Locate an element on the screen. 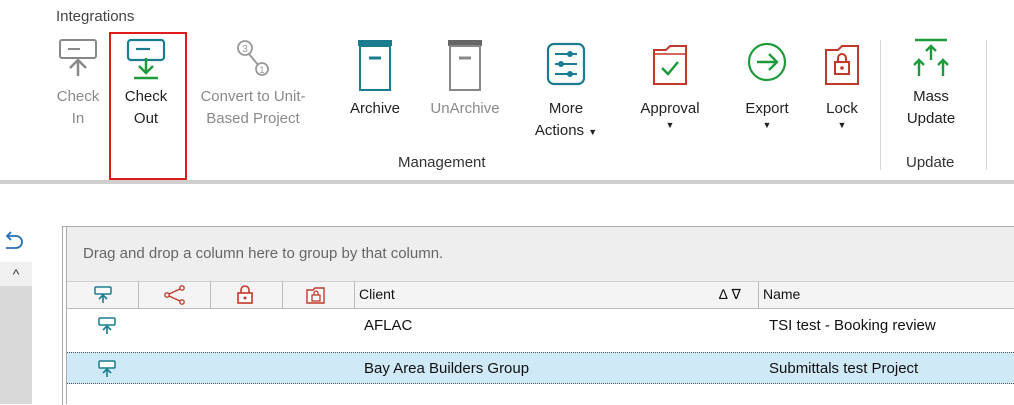 Image resolution: width=1014 pixels, height=405 pixels. column-header-checkout is located at coordinates (103, 295).